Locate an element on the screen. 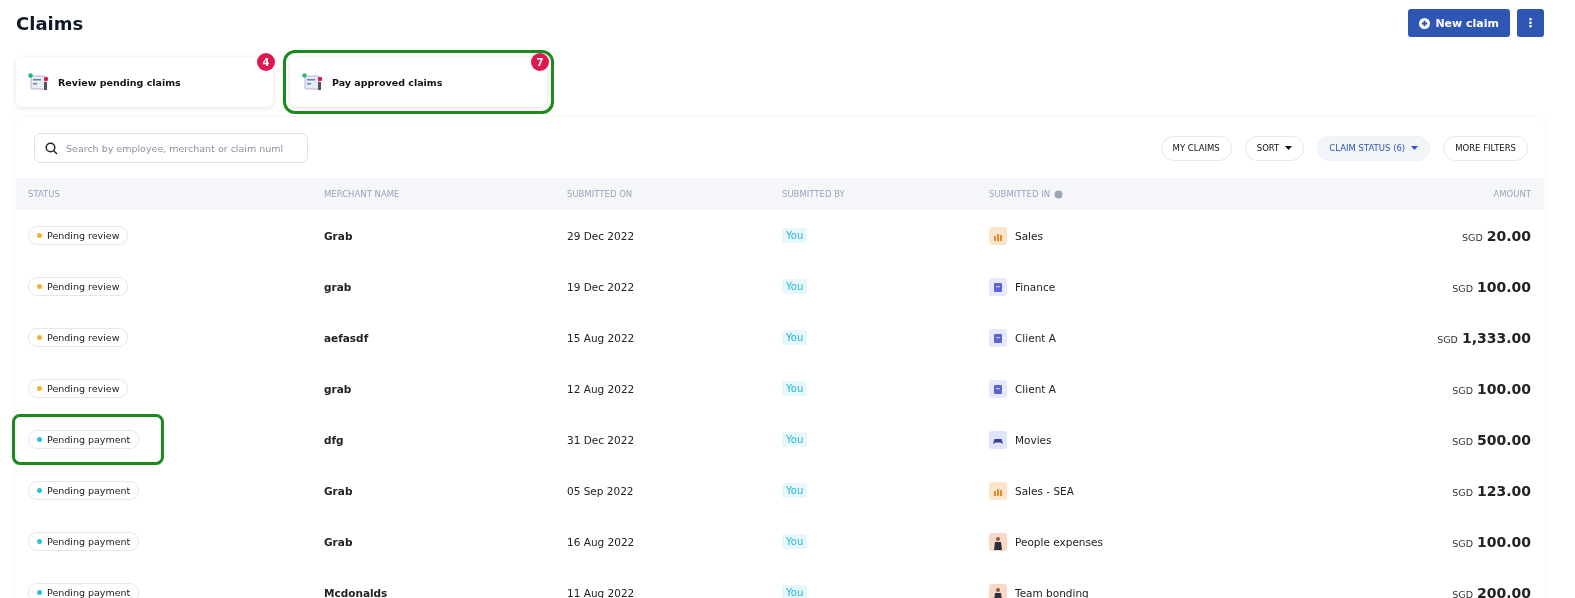  merchant-name: dfg is located at coordinates (334, 439).